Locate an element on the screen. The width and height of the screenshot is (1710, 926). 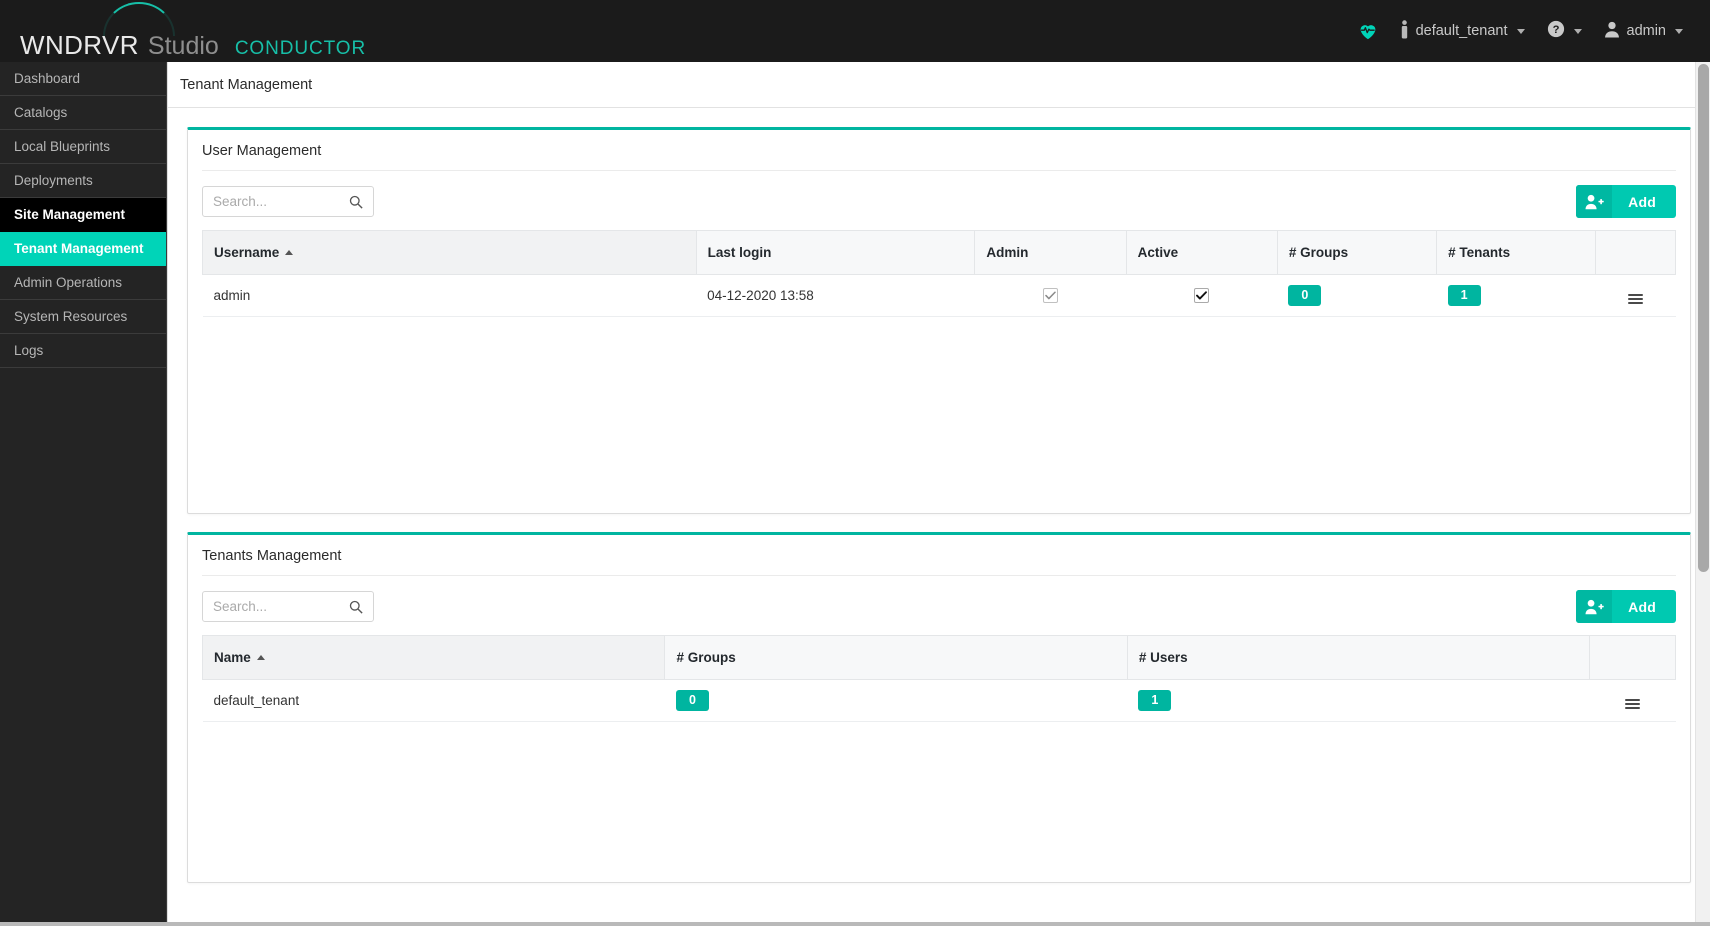
column-header-admin: Admin is located at coordinates (1050, 252).